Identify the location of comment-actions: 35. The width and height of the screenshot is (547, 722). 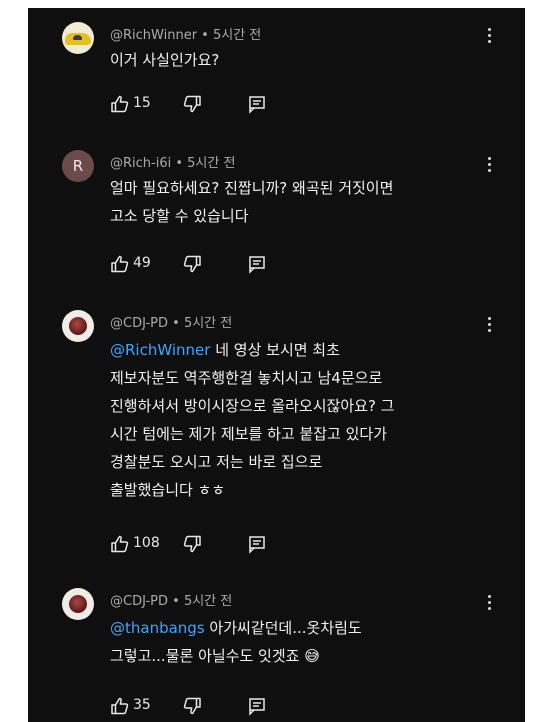
(210, 706).